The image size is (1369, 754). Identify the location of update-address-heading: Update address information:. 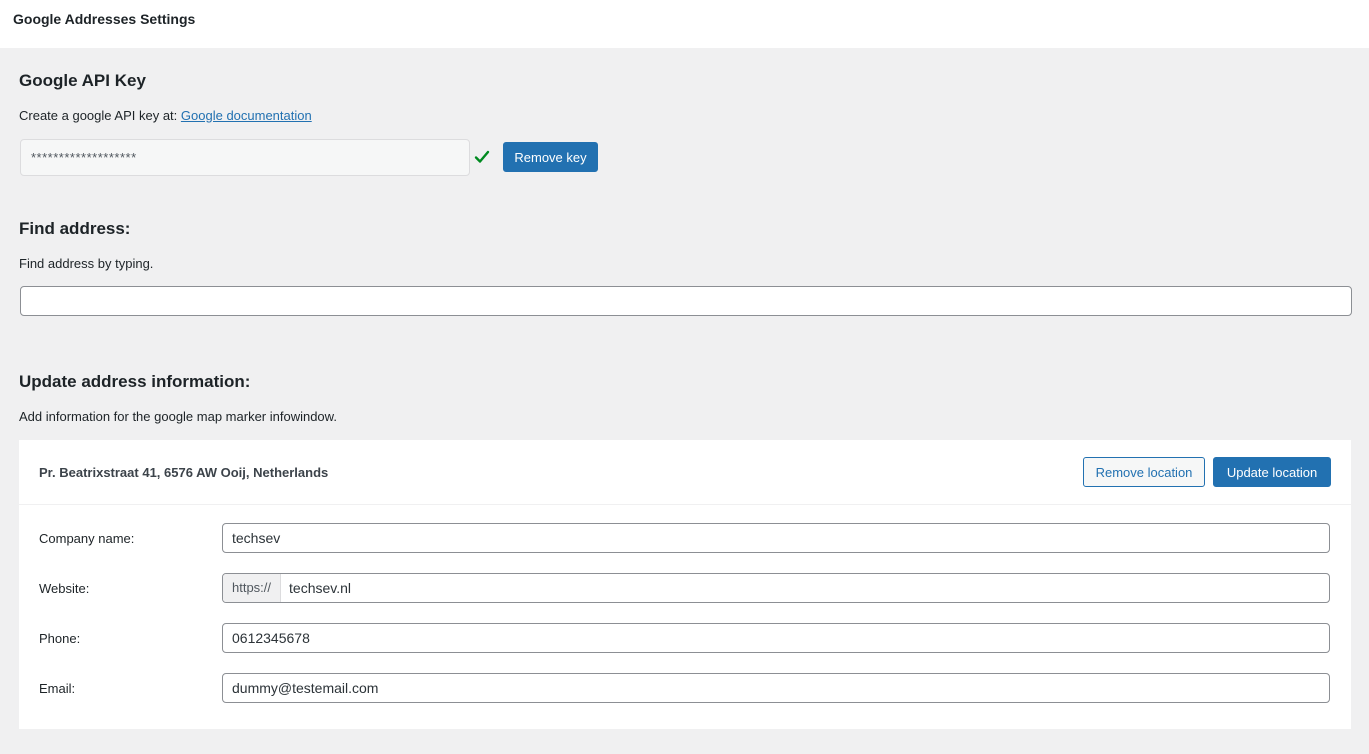
(135, 381).